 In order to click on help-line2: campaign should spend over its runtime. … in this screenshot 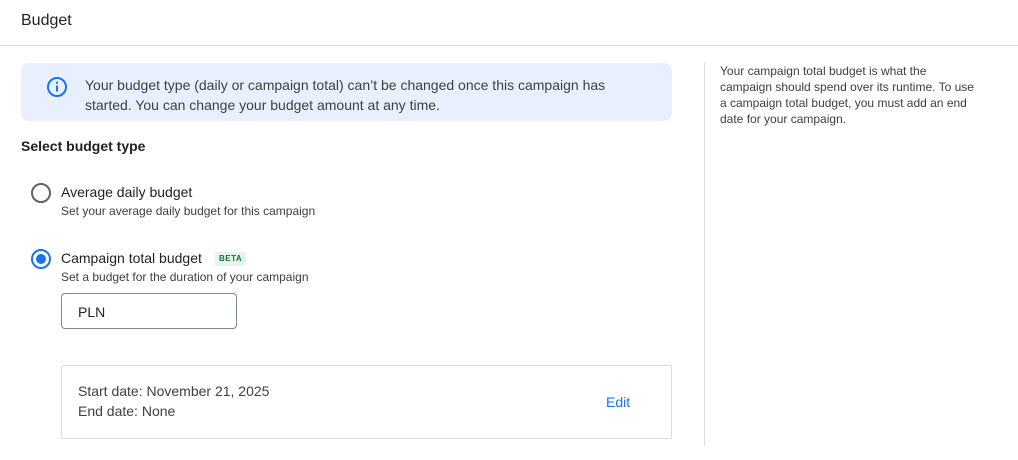, I will do `click(847, 87)`.